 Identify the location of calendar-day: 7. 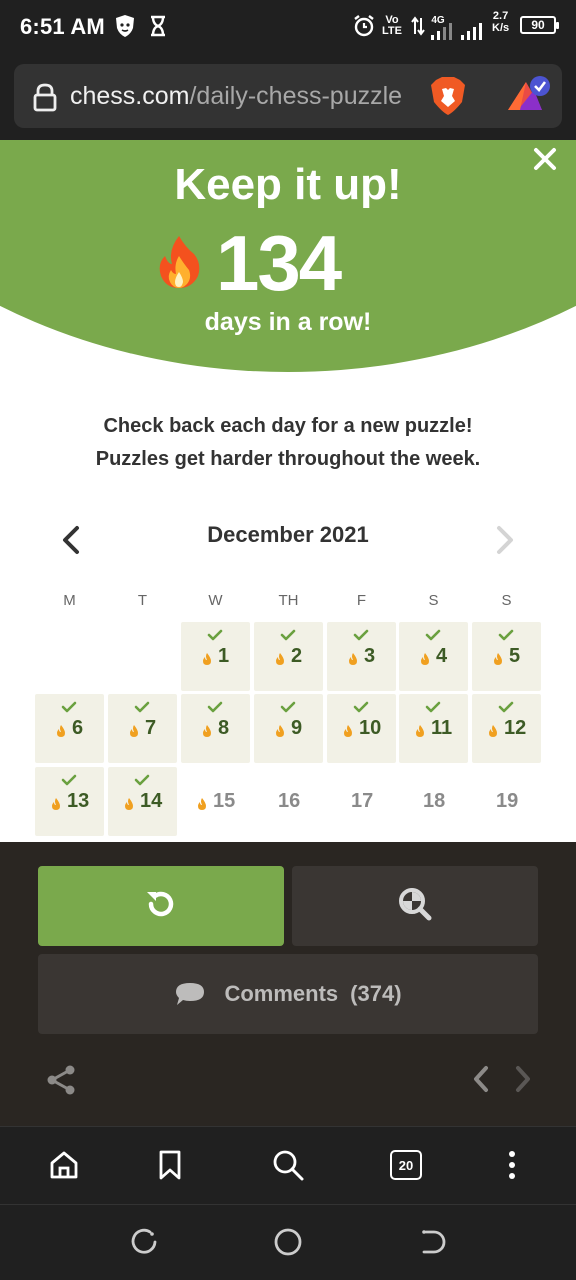
(142, 728).